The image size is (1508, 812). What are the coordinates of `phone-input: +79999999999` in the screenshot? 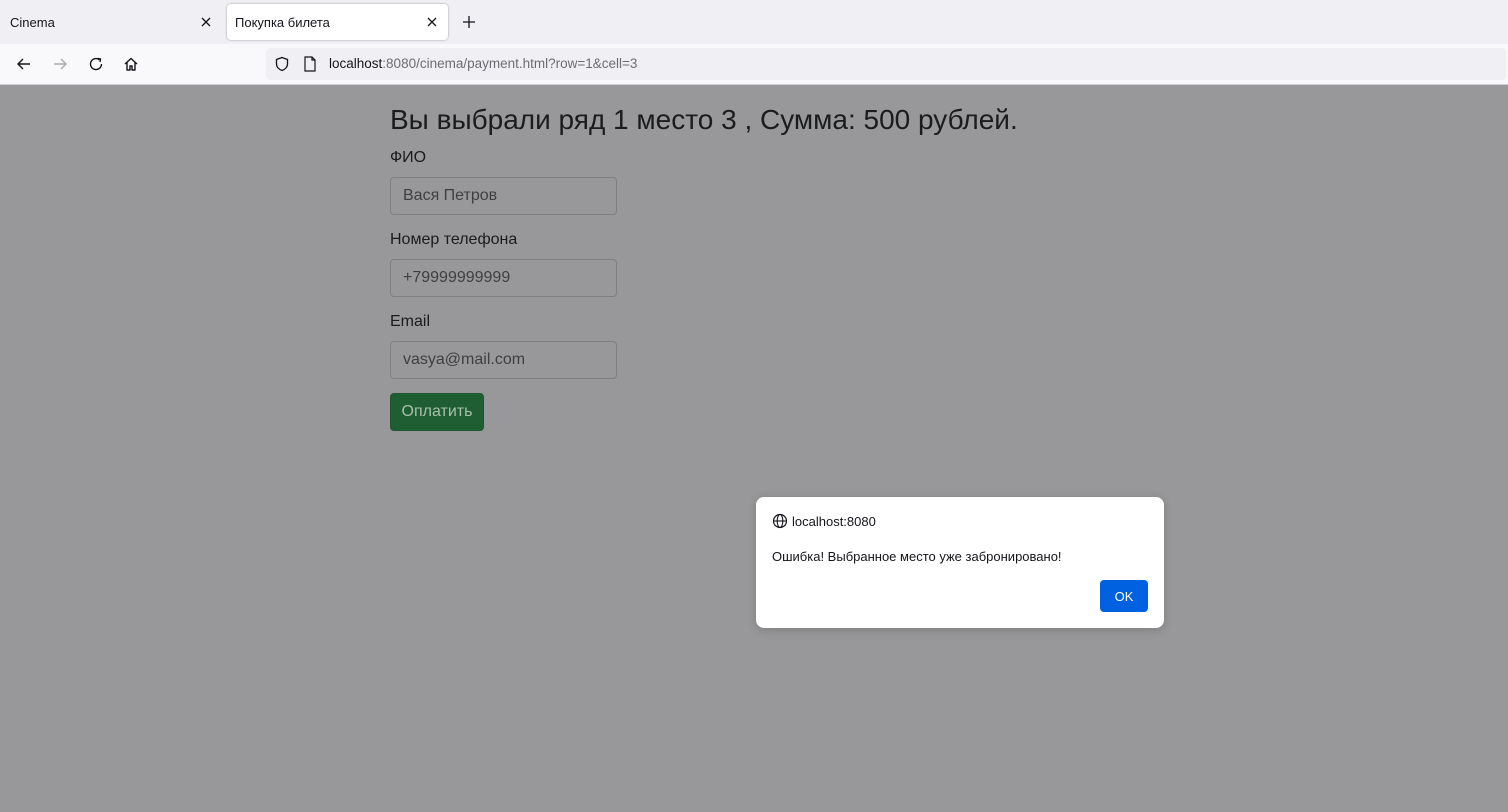 It's located at (503, 278).